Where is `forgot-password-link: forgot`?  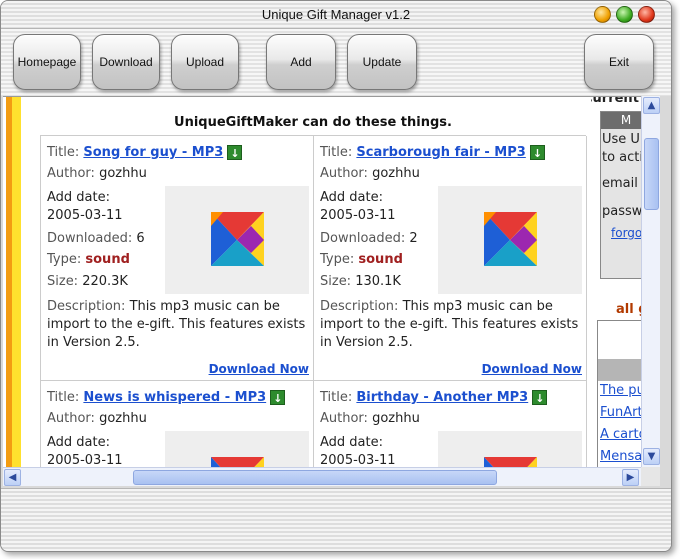 forgot-password-link: forgot is located at coordinates (626, 233).